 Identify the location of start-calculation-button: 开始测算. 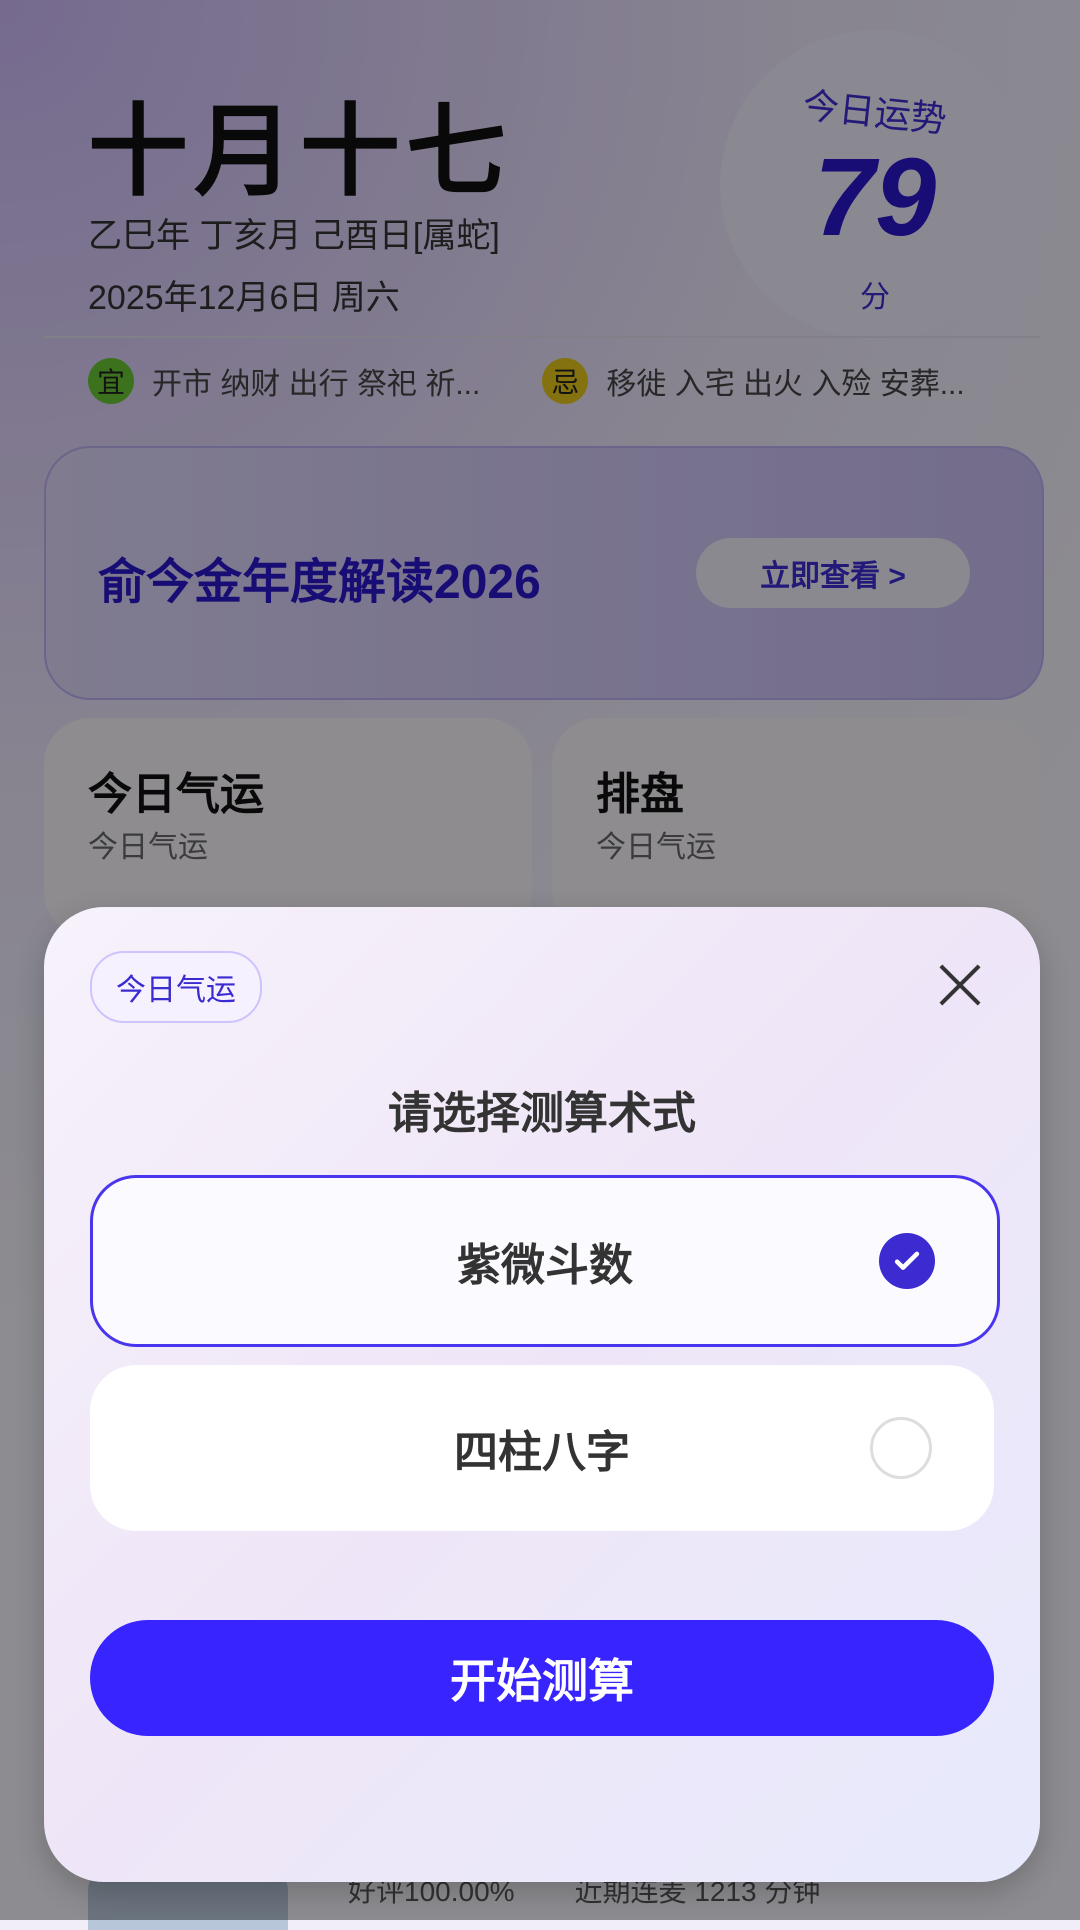
(542, 1678).